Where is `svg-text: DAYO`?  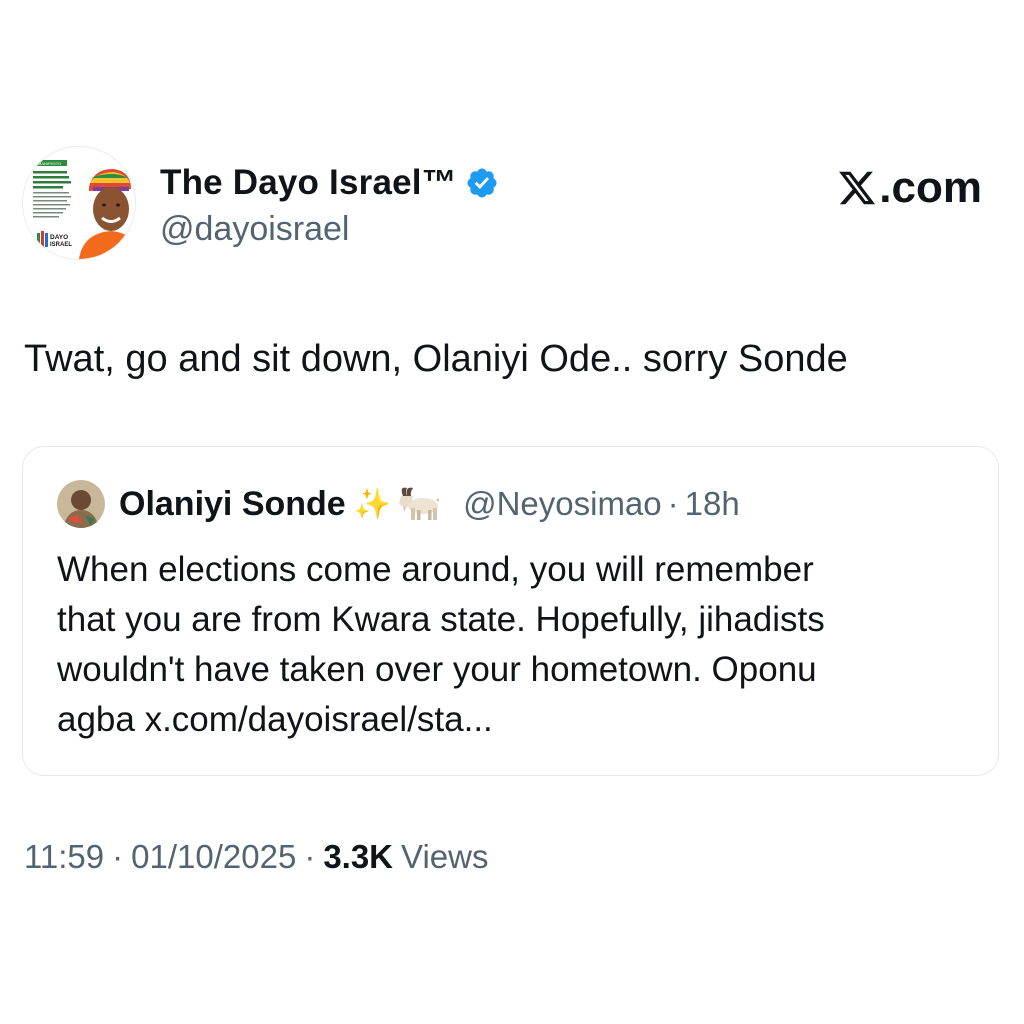
svg-text: DAYO is located at coordinates (59, 237).